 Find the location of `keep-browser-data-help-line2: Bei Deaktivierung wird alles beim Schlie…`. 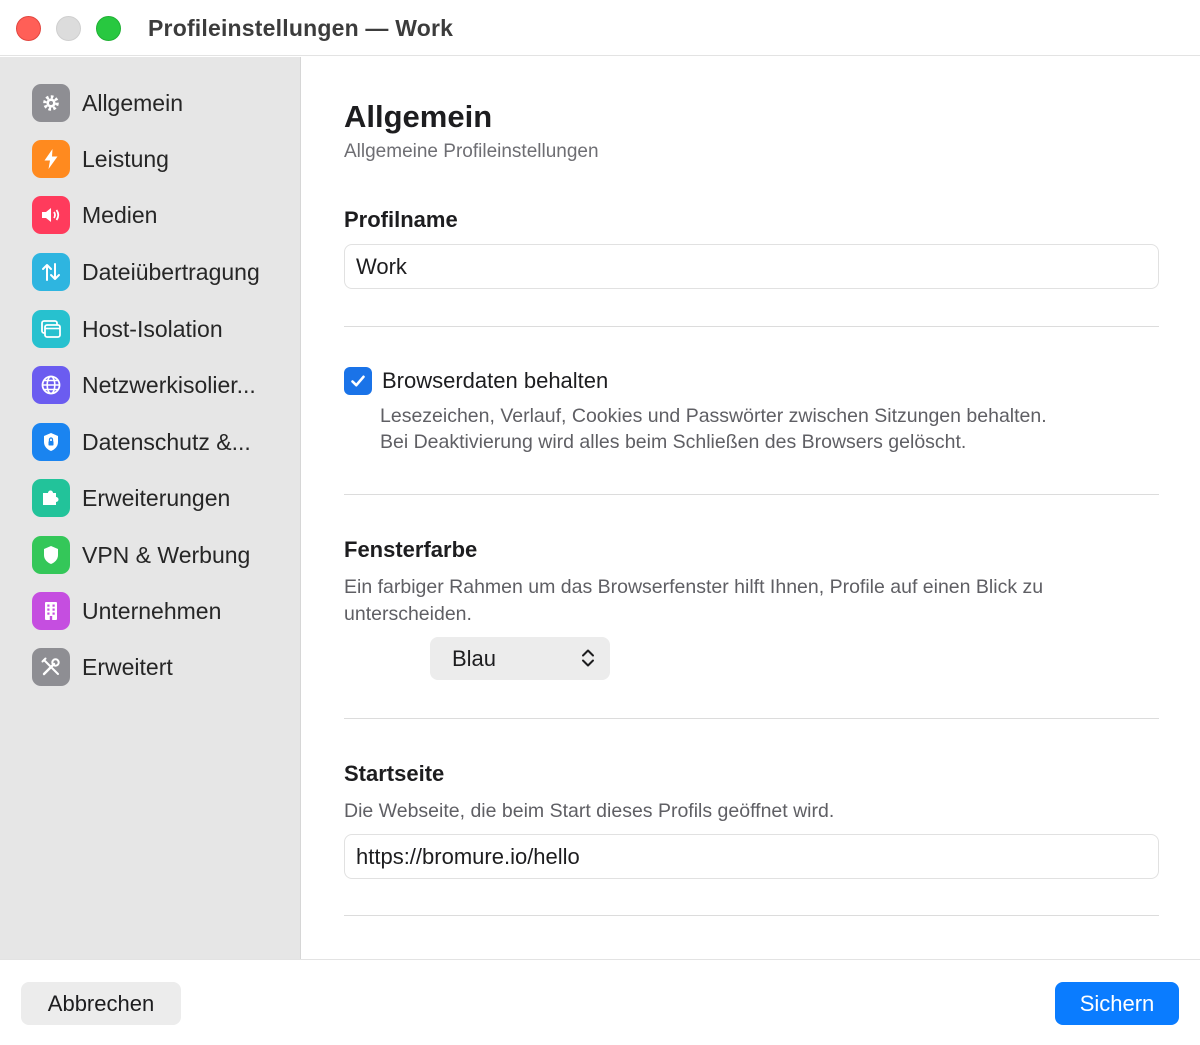

keep-browser-data-help-line2: Bei Deaktivierung wird alles beim Schlie… is located at coordinates (673, 442).